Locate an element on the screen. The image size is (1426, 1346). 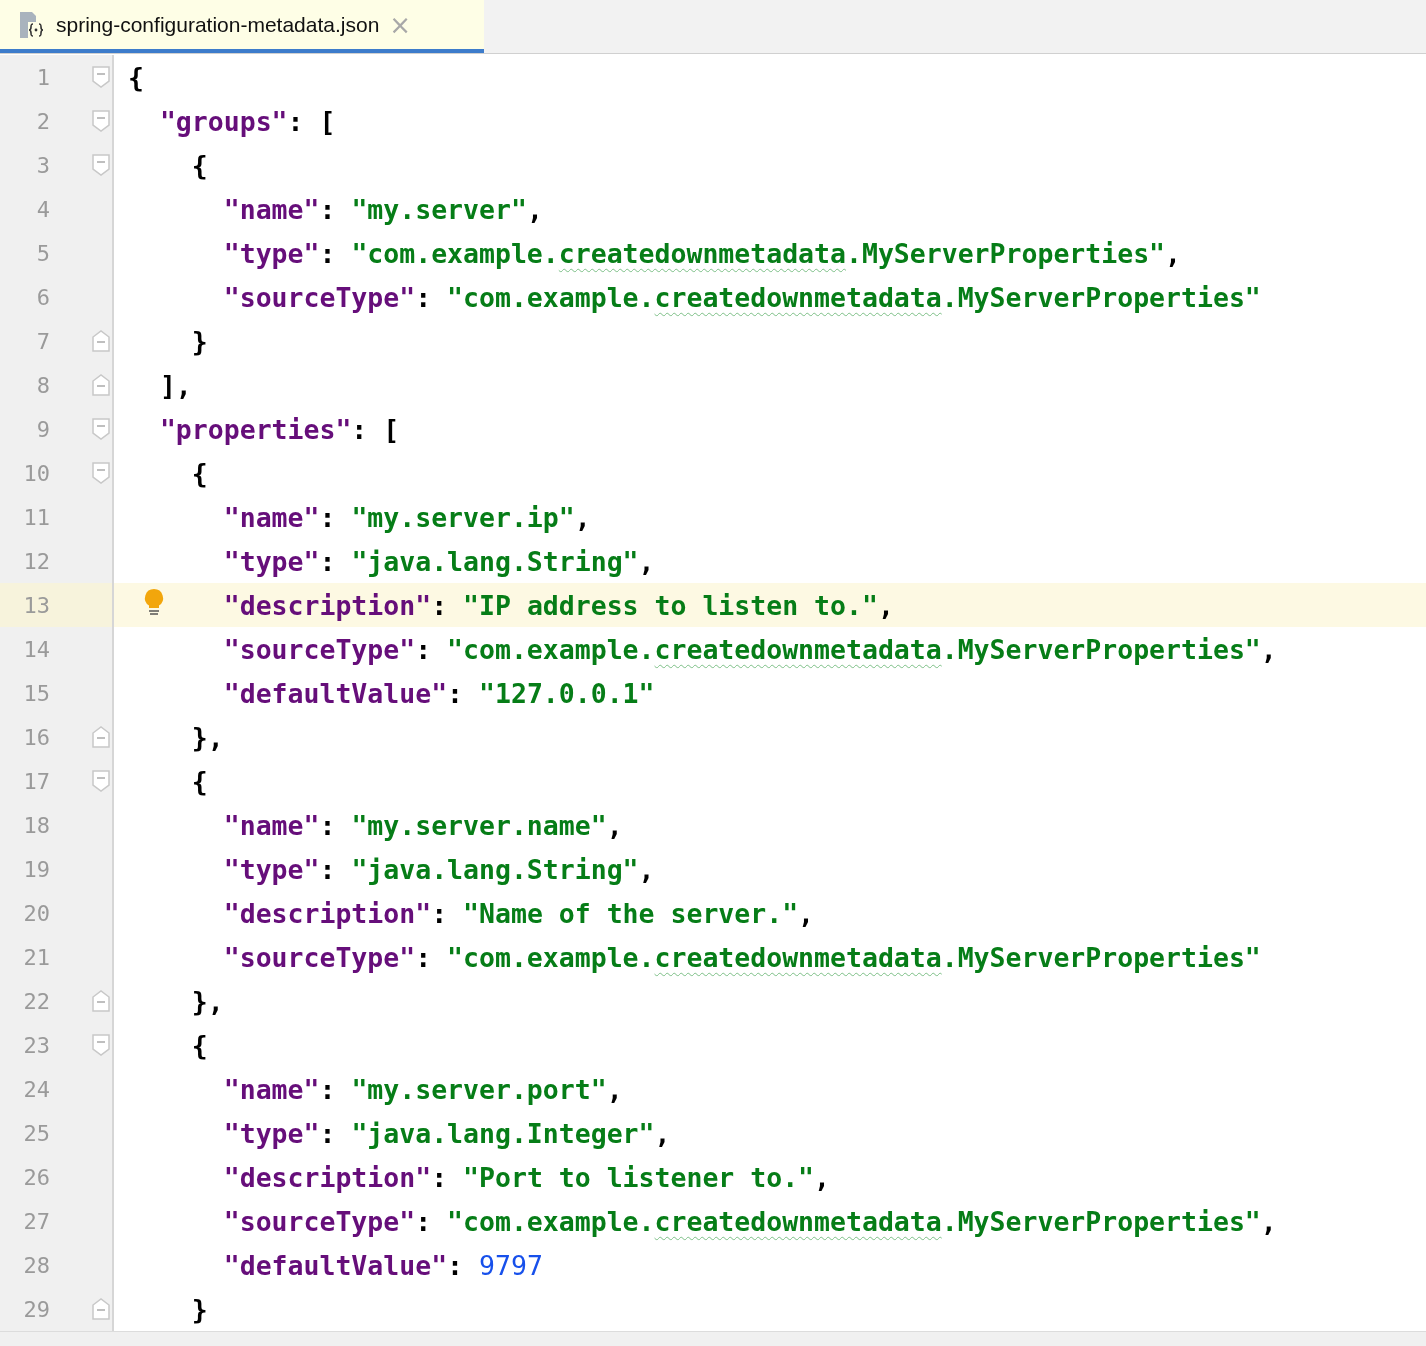
code-line: "defaultValue": 9797 is located at coordinates (383, 1265).